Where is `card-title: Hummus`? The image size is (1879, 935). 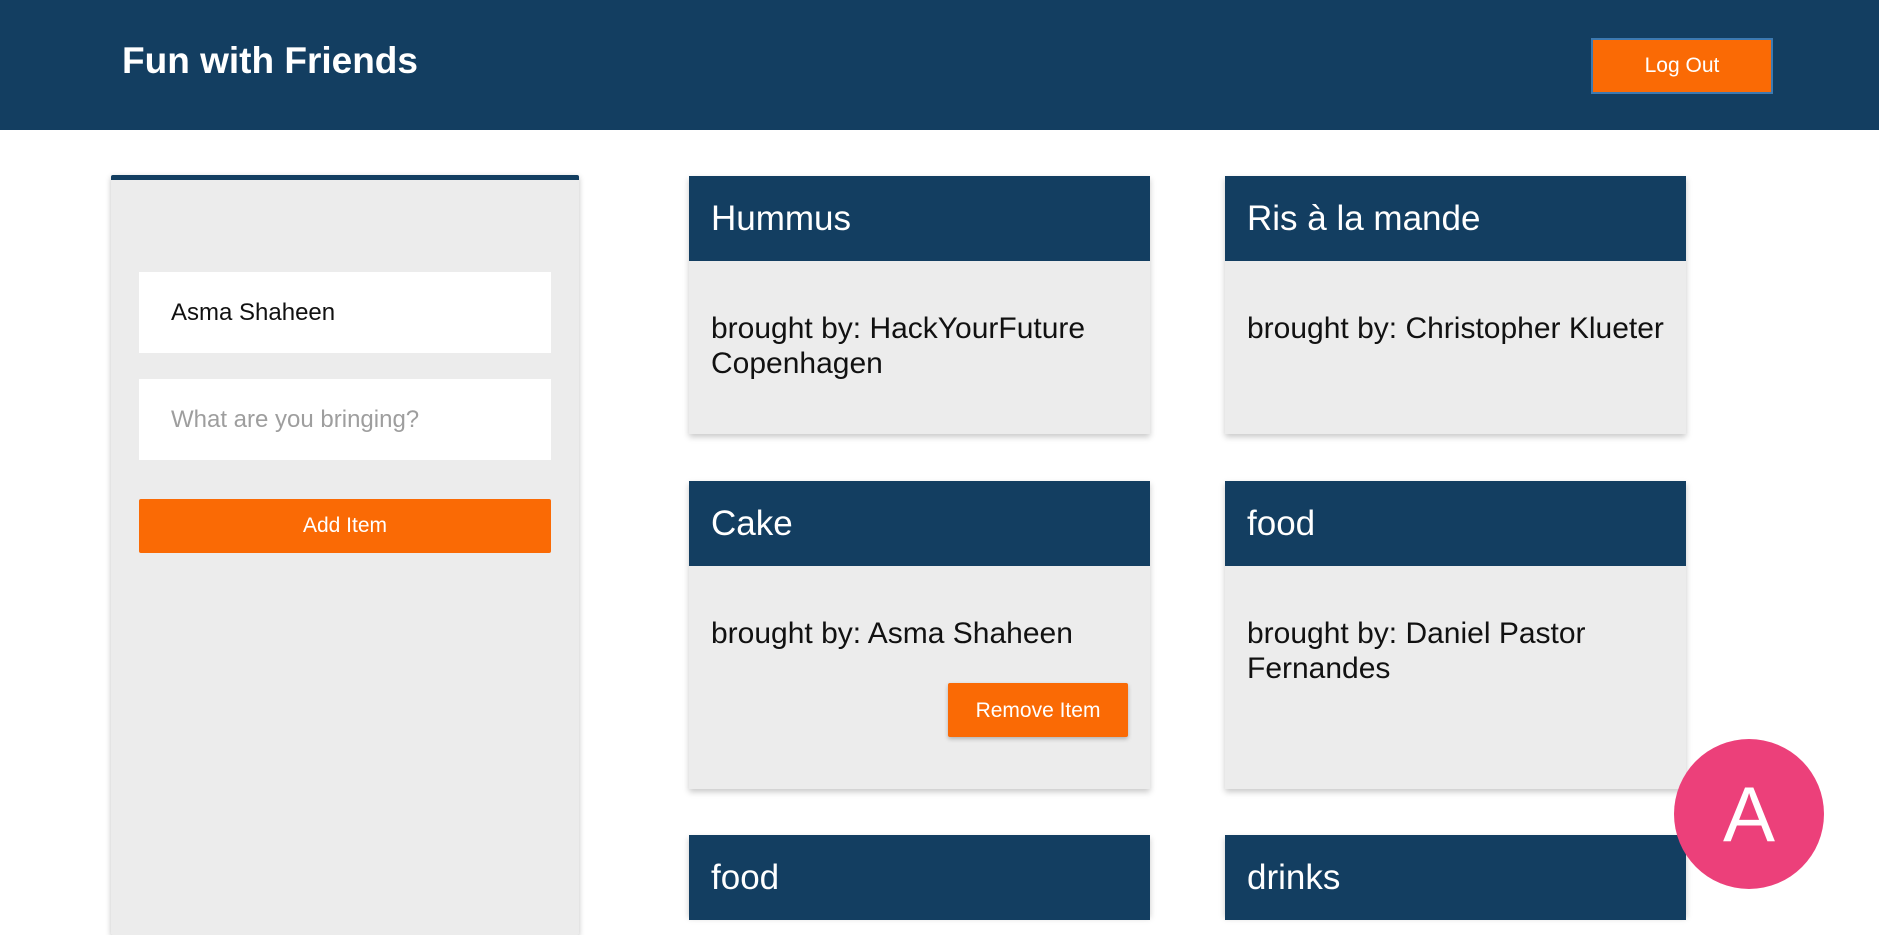
card-title: Hummus is located at coordinates (919, 218).